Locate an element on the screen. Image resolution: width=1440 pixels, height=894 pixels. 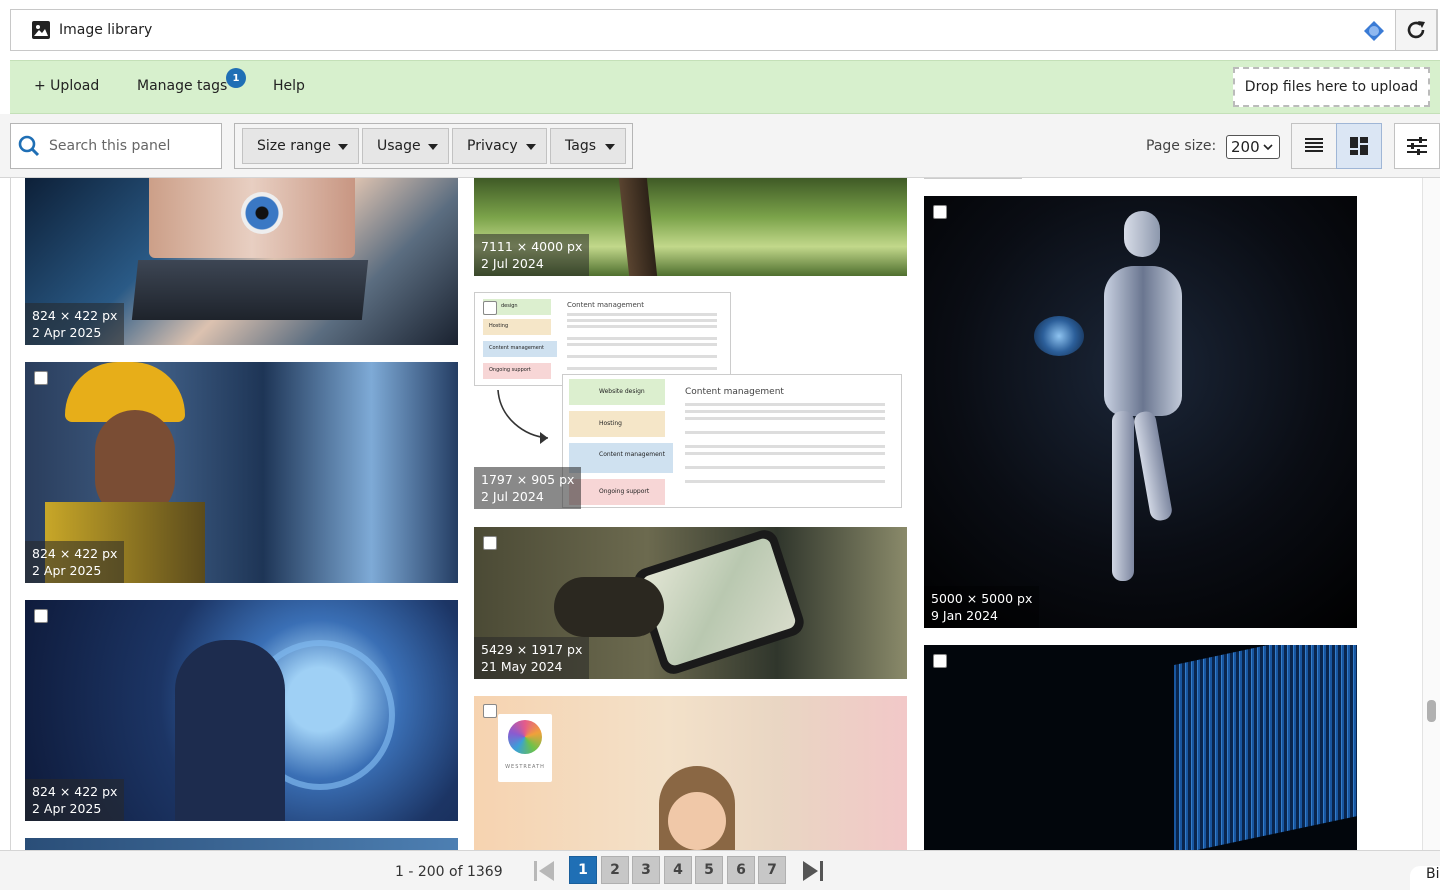
image-tile: 5429 × 1917 px 21 May 2024 is located at coordinates (690, 603).